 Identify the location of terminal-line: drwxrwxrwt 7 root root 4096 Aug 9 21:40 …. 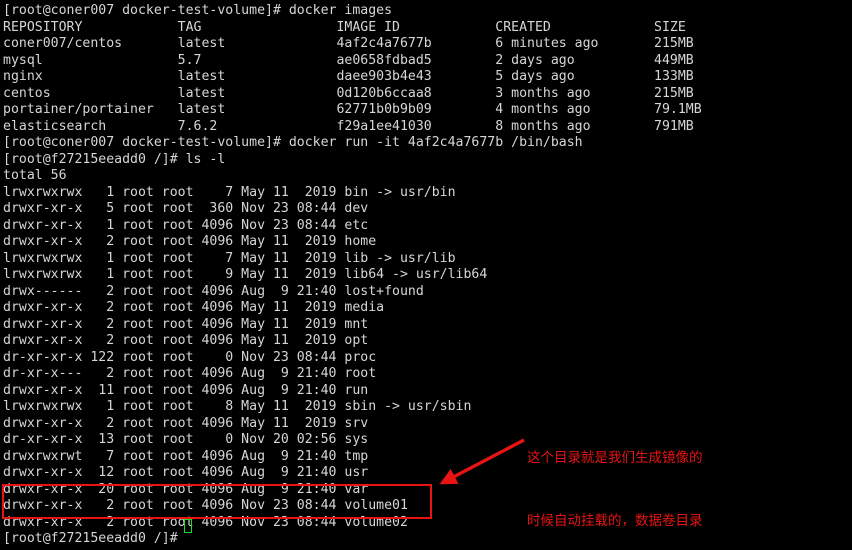
(186, 456).